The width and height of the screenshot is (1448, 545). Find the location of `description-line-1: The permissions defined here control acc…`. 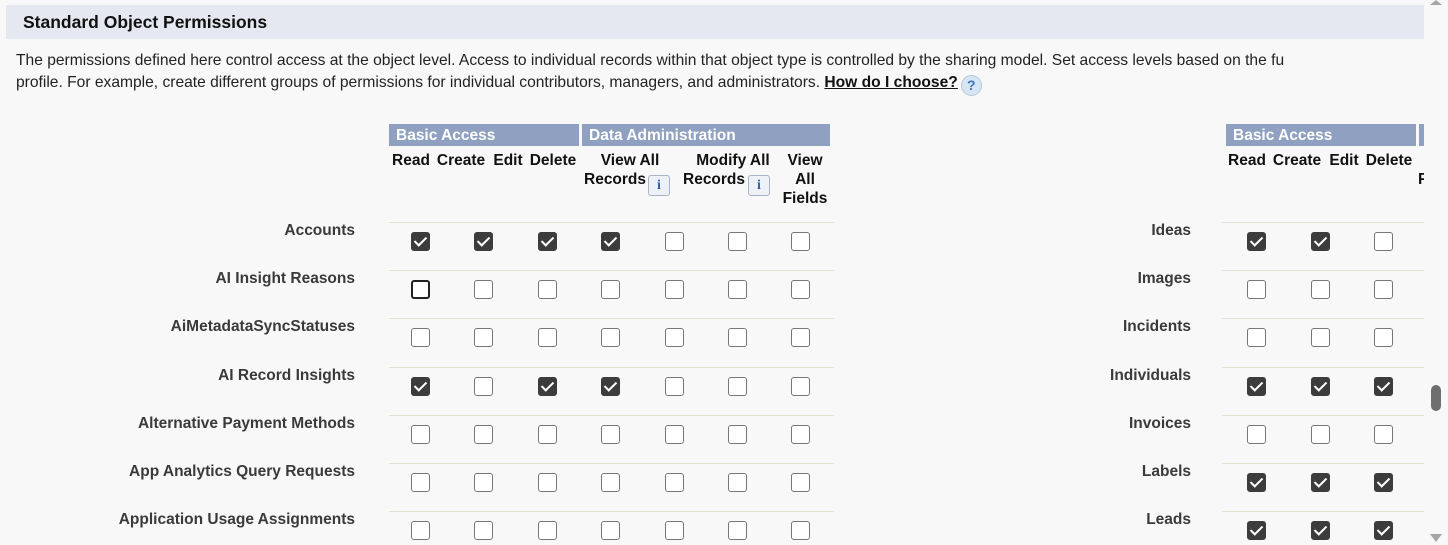

description-line-1: The permissions defined here control acc… is located at coordinates (650, 60).